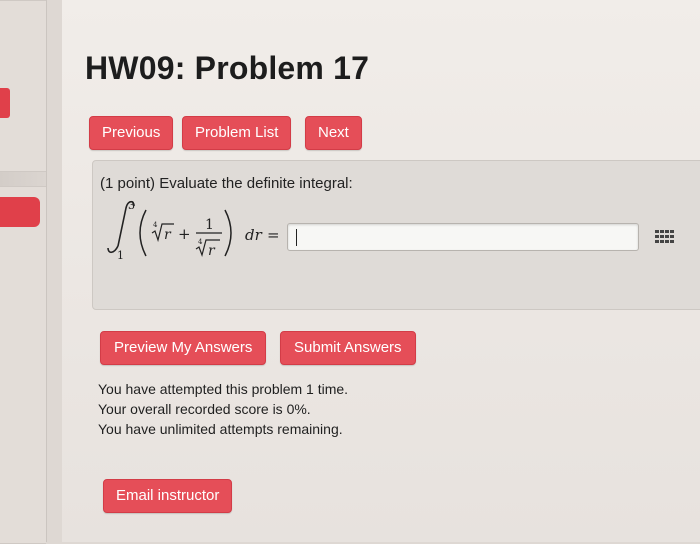 The image size is (700, 544). I want to click on equals-sign: =, so click(273, 235).